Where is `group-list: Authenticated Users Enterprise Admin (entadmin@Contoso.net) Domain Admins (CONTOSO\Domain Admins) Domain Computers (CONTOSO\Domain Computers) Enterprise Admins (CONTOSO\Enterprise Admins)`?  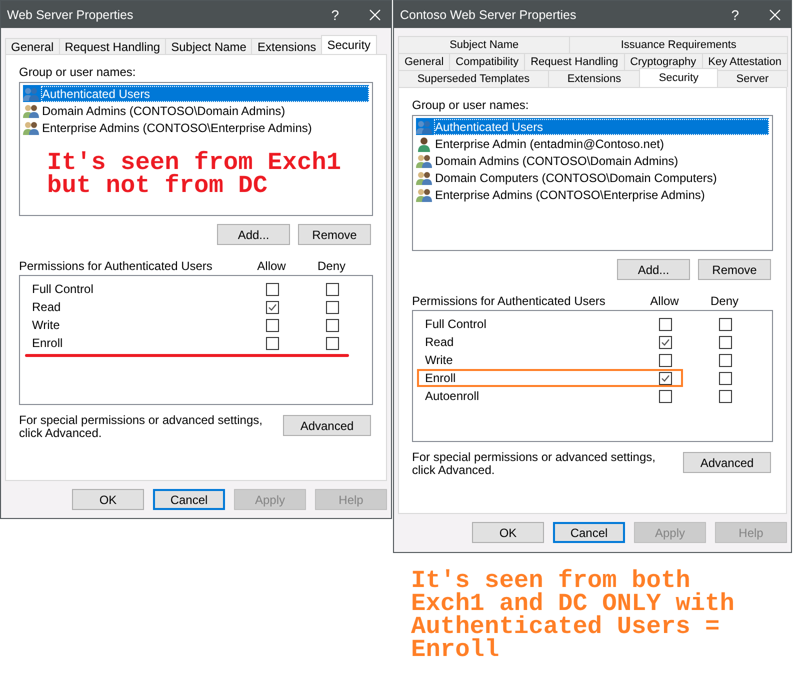
group-list: Authenticated Users Enterprise Admin (entadmin@Contoso.net) Domain Admins (CONTOSO\Domain Admins) Domain Computers (CONTOSO\Domain Computers) Enterprise Admins (CONTOSO\Enterprise Admins) is located at coordinates (592, 183).